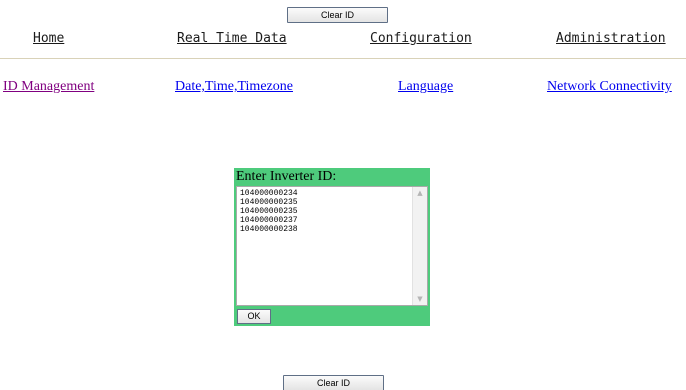 This screenshot has height=390, width=686. Describe the element at coordinates (337, 15) in the screenshot. I see `clear-id-button-top: Clear ID` at that location.